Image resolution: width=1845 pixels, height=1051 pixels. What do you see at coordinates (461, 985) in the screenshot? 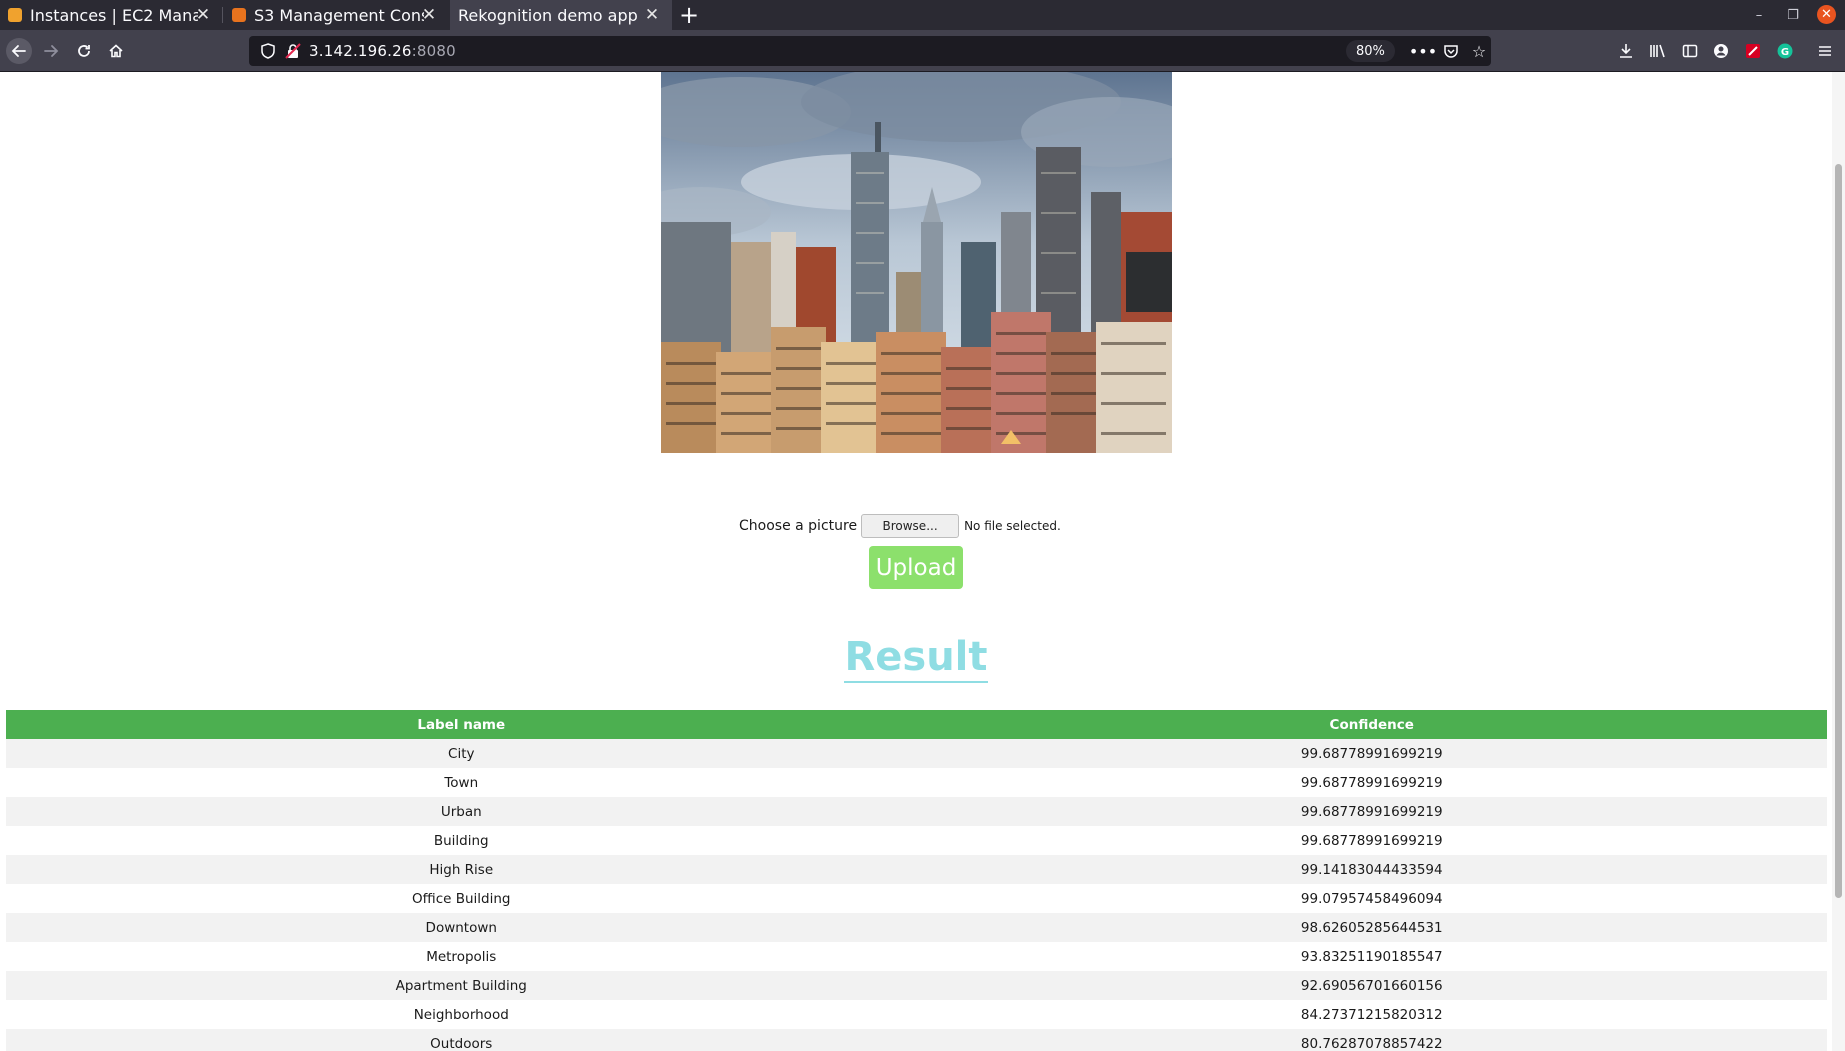
I see `label-name-cell: Apartment Building` at bounding box center [461, 985].